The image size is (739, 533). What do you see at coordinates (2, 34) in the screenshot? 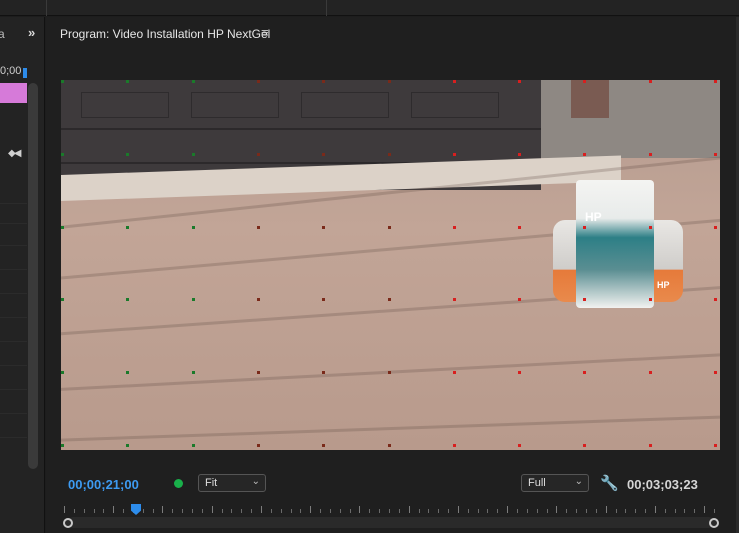
I see `left-panel-tab: a` at bounding box center [2, 34].